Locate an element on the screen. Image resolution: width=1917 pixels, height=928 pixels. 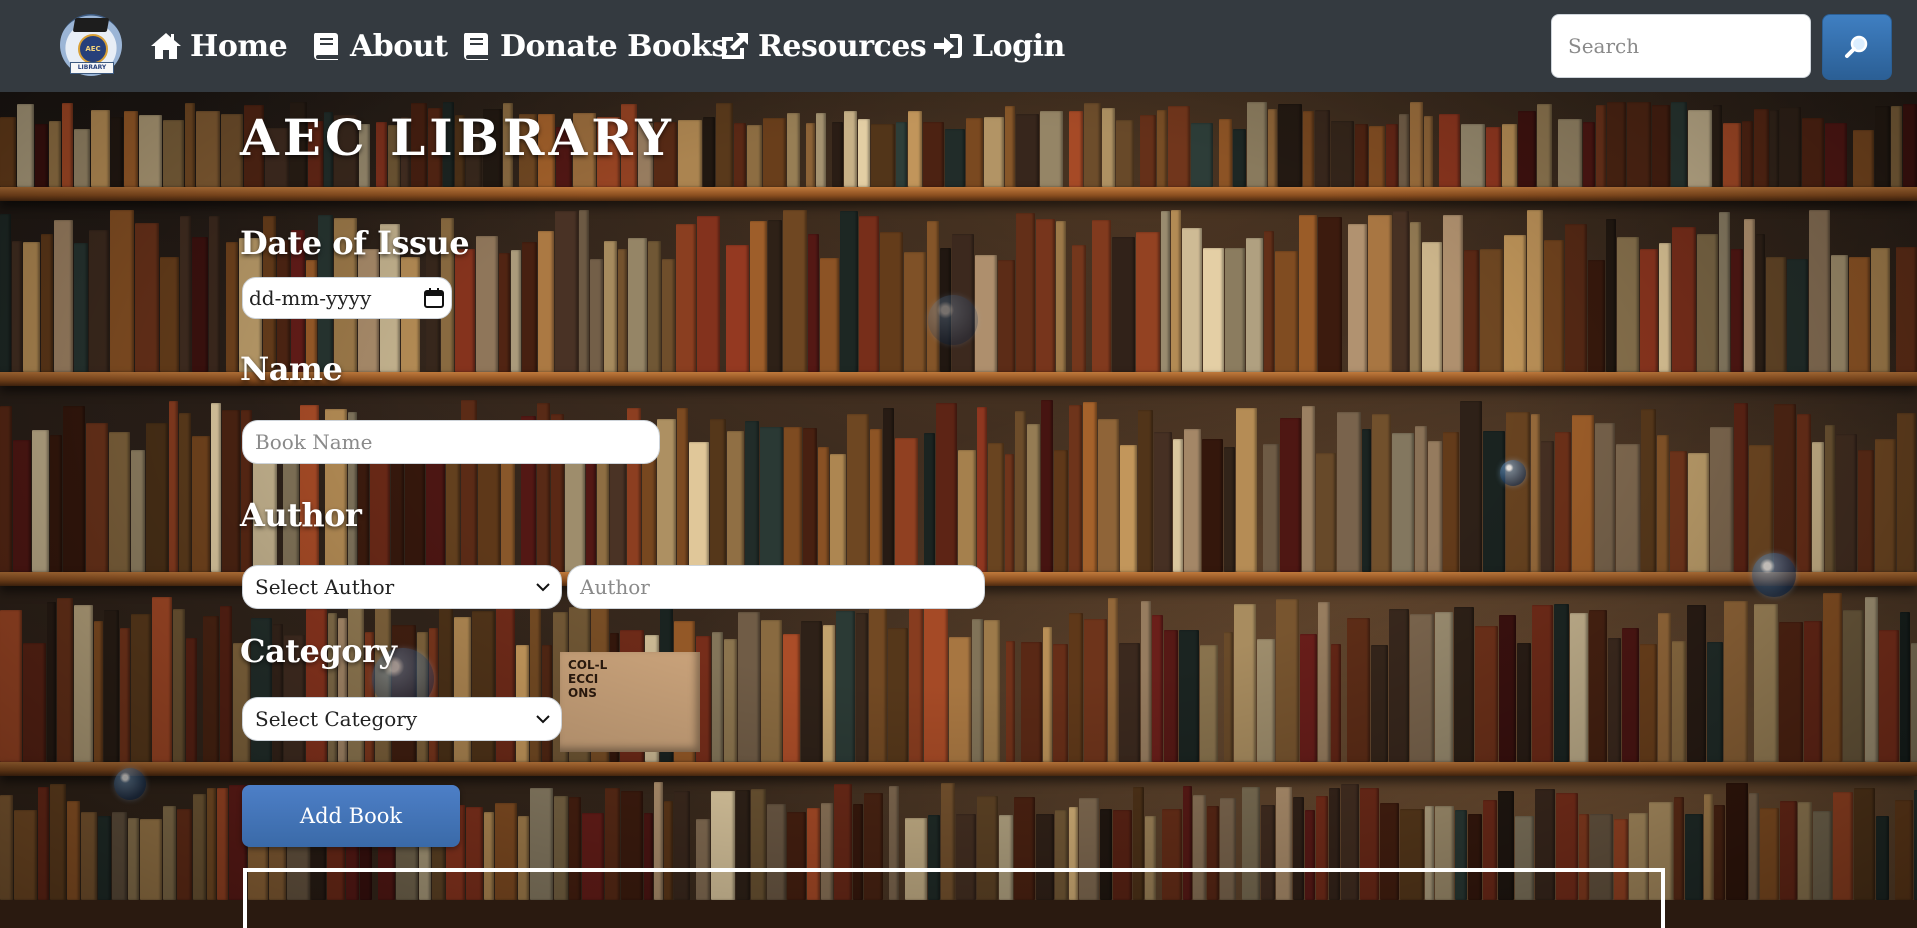
book-list-frame is located at coordinates (954, 898).